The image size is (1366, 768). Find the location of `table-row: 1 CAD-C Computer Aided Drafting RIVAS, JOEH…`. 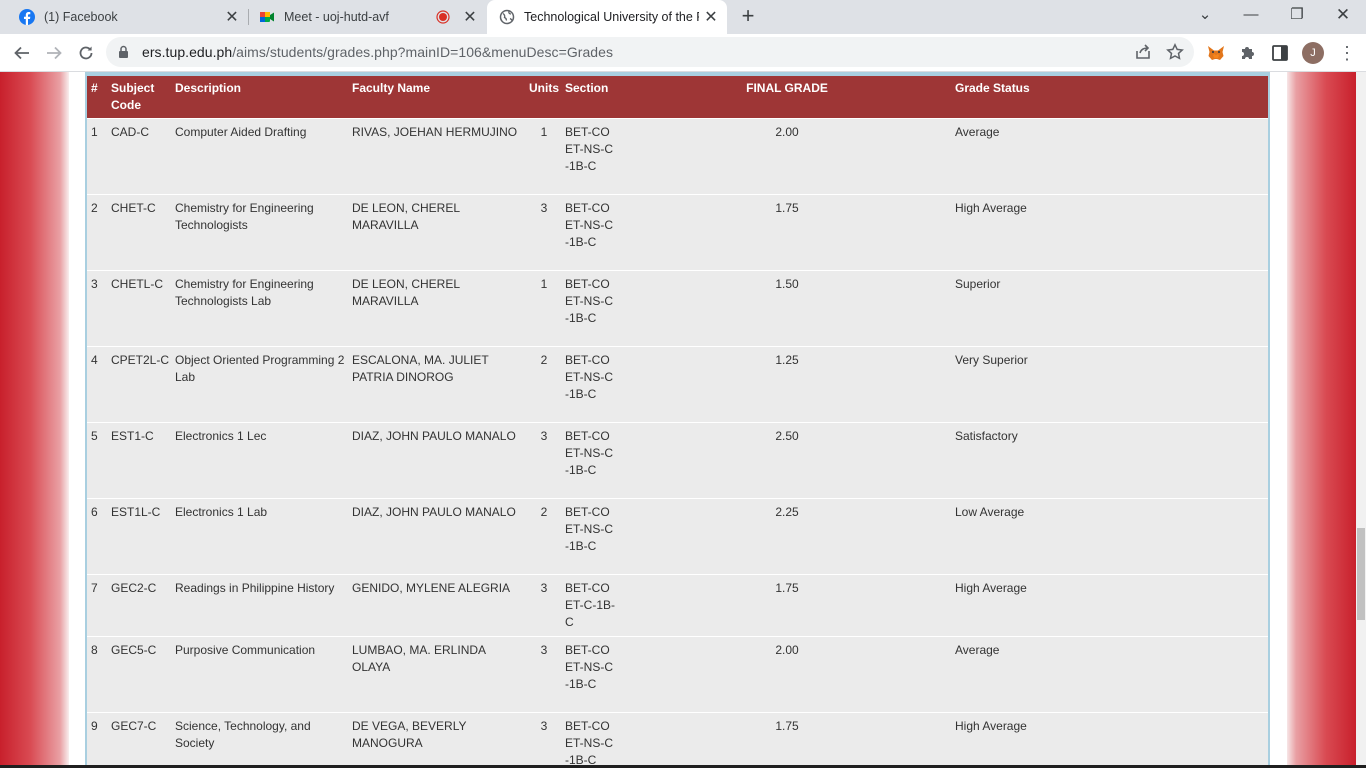

table-row: 1 CAD-C Computer Aided Drafting RIVAS, JOEH… is located at coordinates (677, 156).